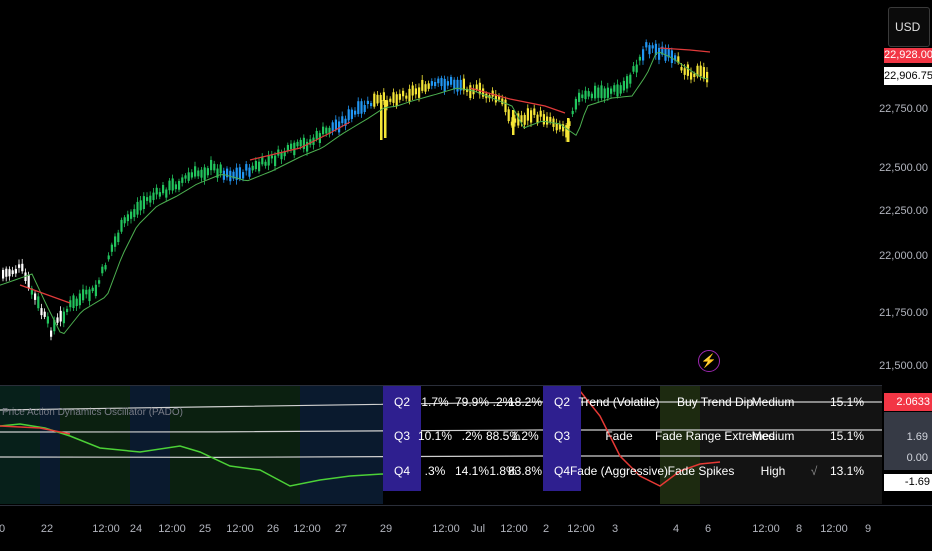 The height and width of the screenshot is (551, 932). I want to click on check-icon: √, so click(814, 471).